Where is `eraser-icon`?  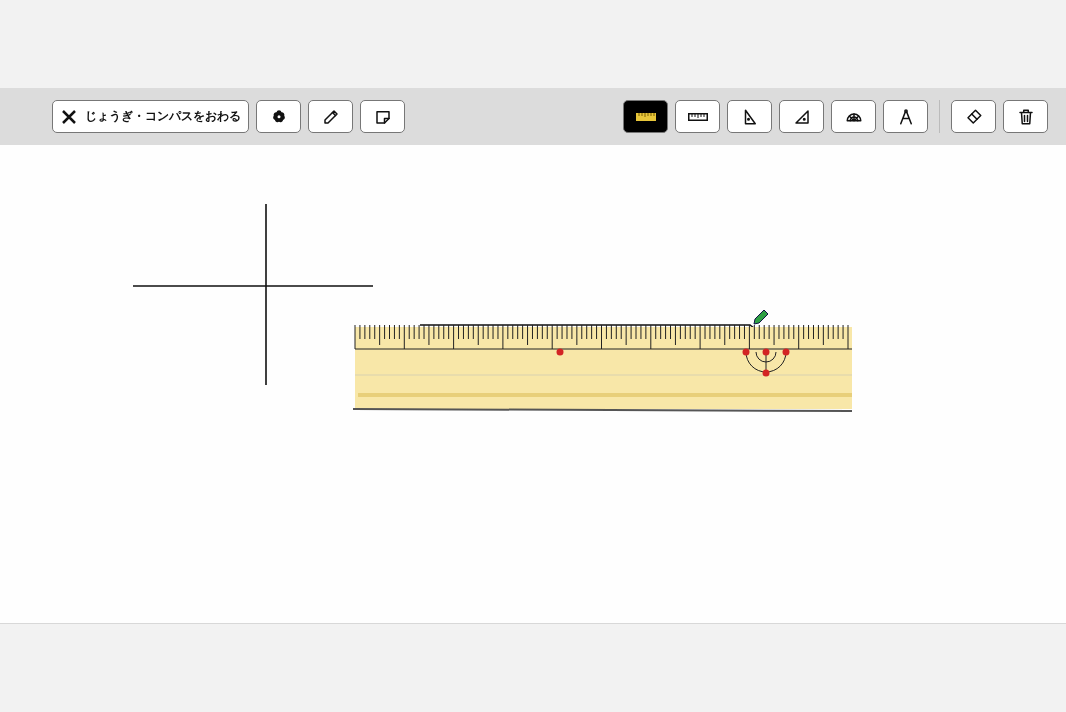 eraser-icon is located at coordinates (973, 116).